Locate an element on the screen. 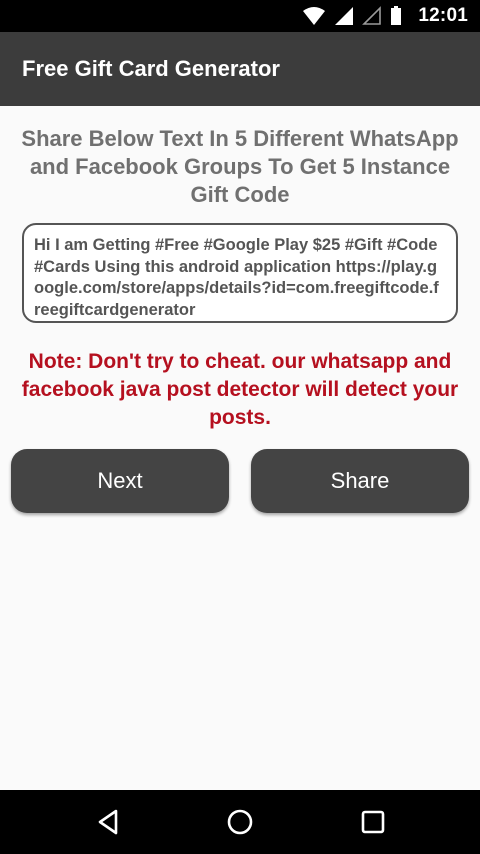  back-icon is located at coordinates (109, 822).